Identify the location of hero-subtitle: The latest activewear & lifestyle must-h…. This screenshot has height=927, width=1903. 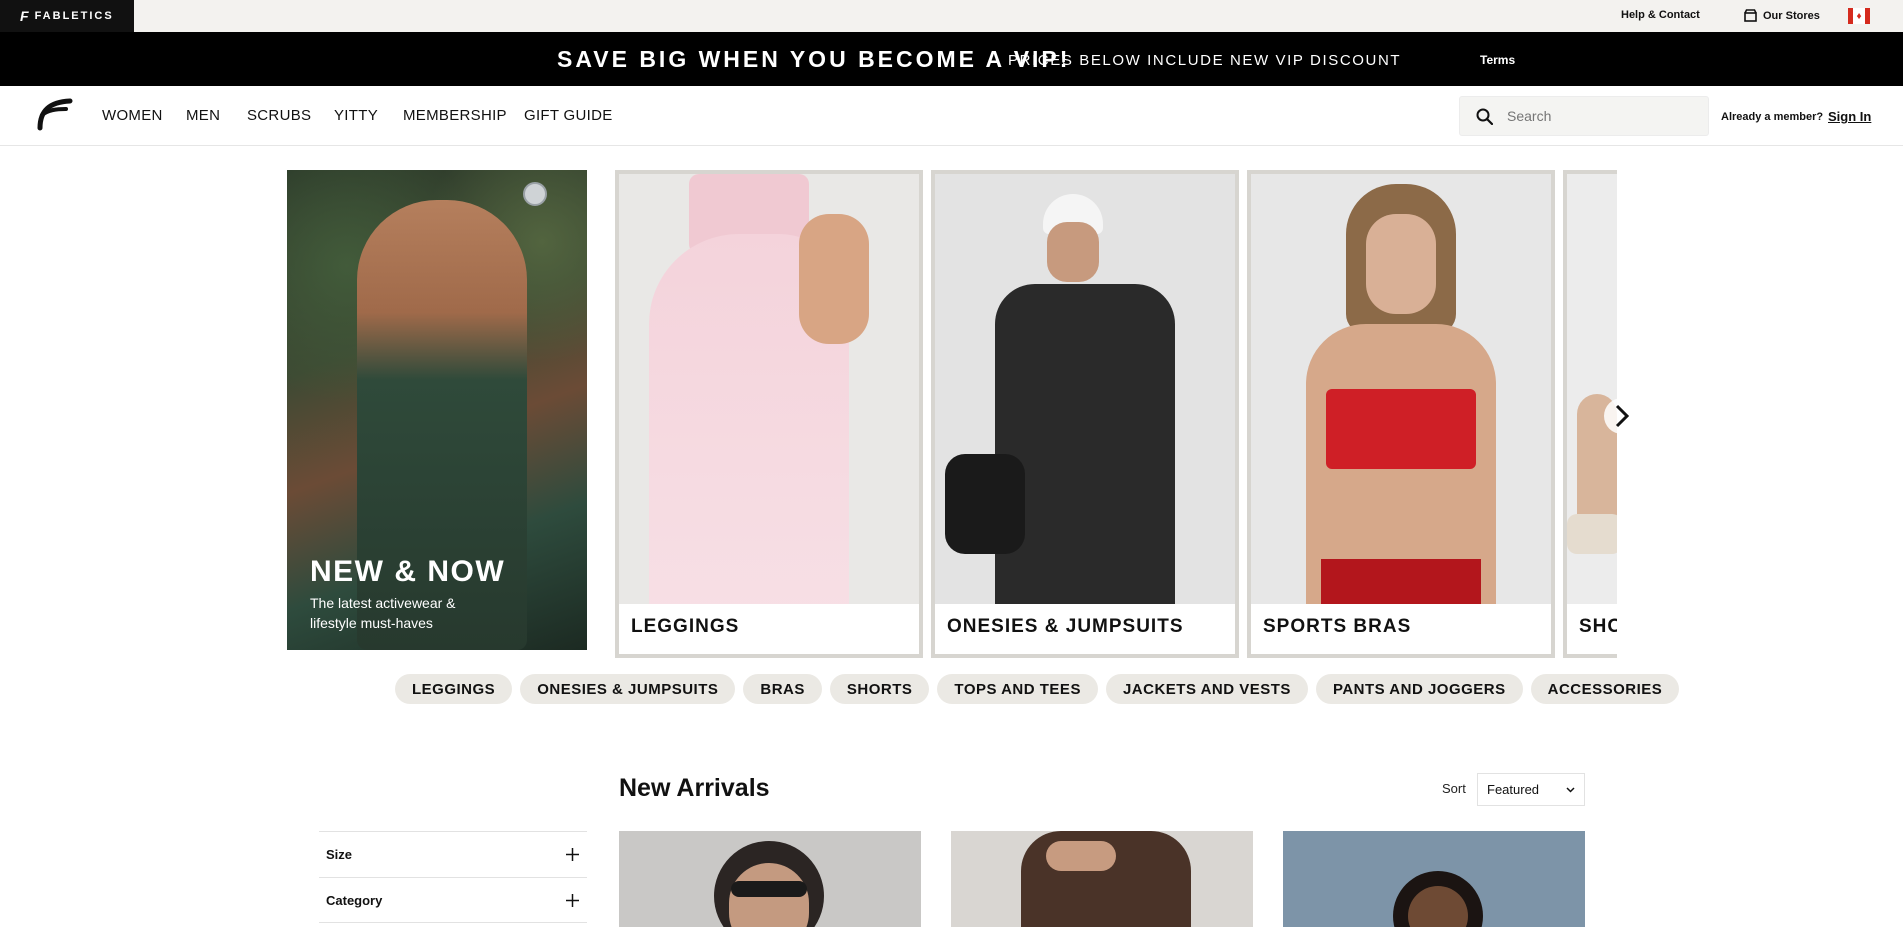
(383, 613).